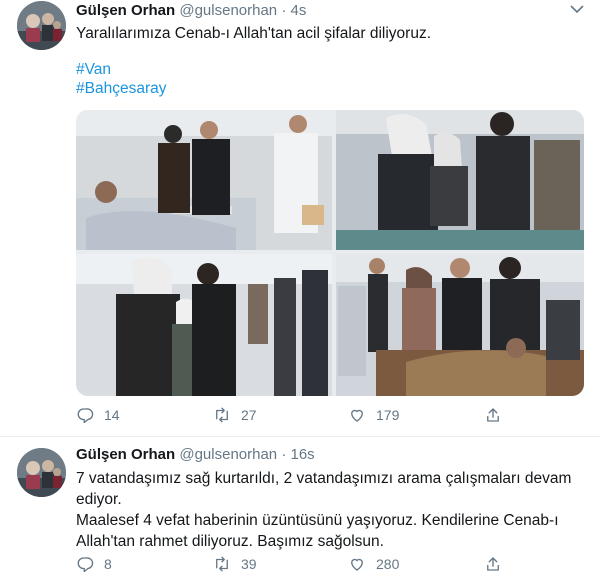 Image resolution: width=600 pixels, height=580 pixels. I want to click on tweet-actions: 14 27 179, so click(296, 415).